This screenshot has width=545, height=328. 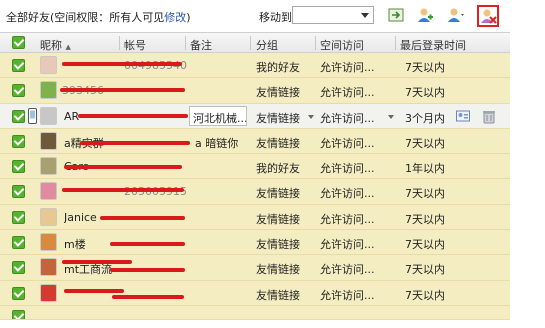 I want to click on move-to-label: 移动到, so click(x=275, y=17).